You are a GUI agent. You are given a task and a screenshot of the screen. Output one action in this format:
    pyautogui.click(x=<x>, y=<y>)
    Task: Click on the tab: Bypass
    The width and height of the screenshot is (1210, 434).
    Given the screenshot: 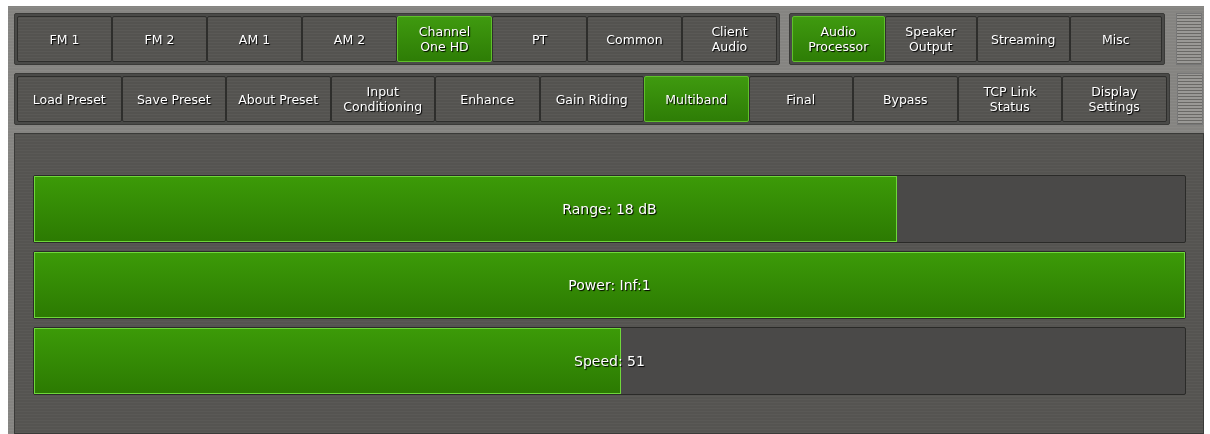 What is the action you would take?
    pyautogui.click(x=905, y=99)
    